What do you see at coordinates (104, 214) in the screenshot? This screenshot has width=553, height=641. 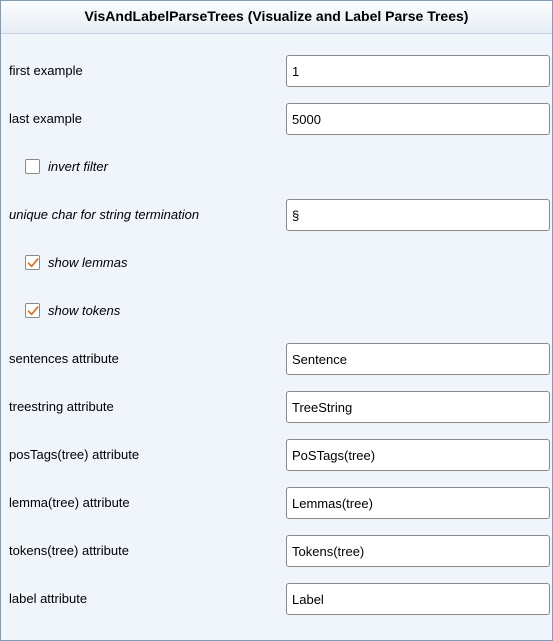 I see `unique-char-label: unique char for string termination` at bounding box center [104, 214].